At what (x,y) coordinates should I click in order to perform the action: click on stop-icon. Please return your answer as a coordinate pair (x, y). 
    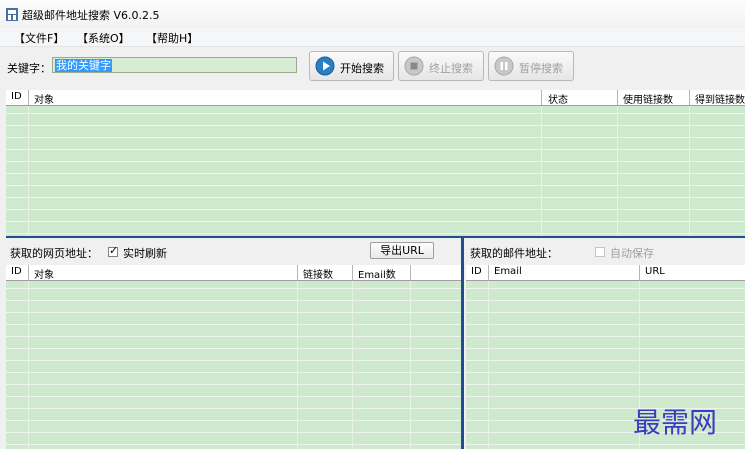
    Looking at the image, I should click on (414, 66).